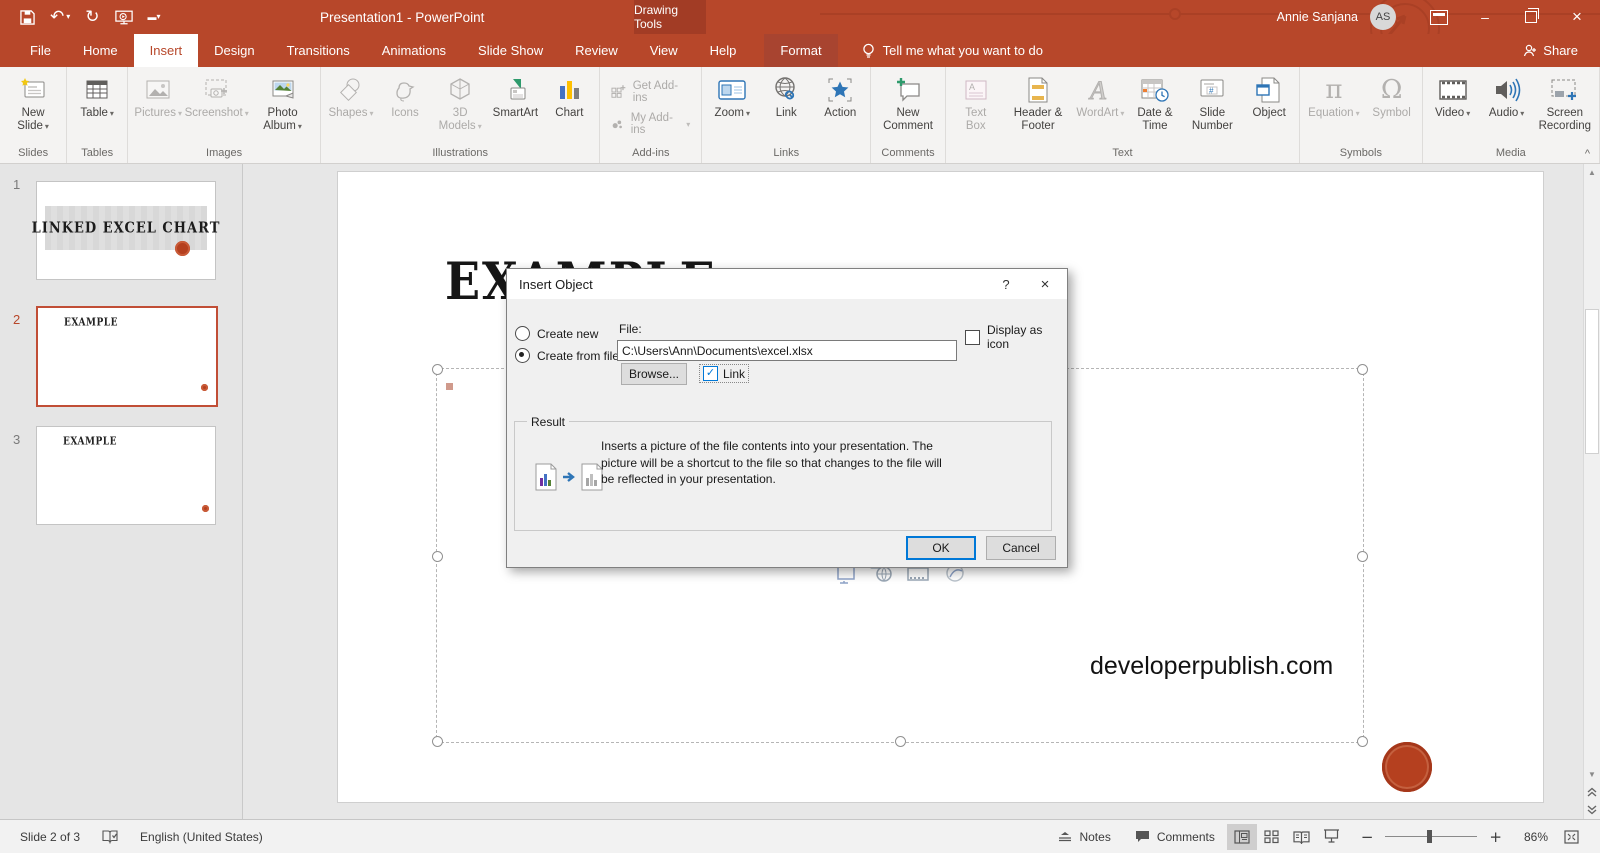  What do you see at coordinates (234, 50) in the screenshot?
I see `tab-design: Design` at bounding box center [234, 50].